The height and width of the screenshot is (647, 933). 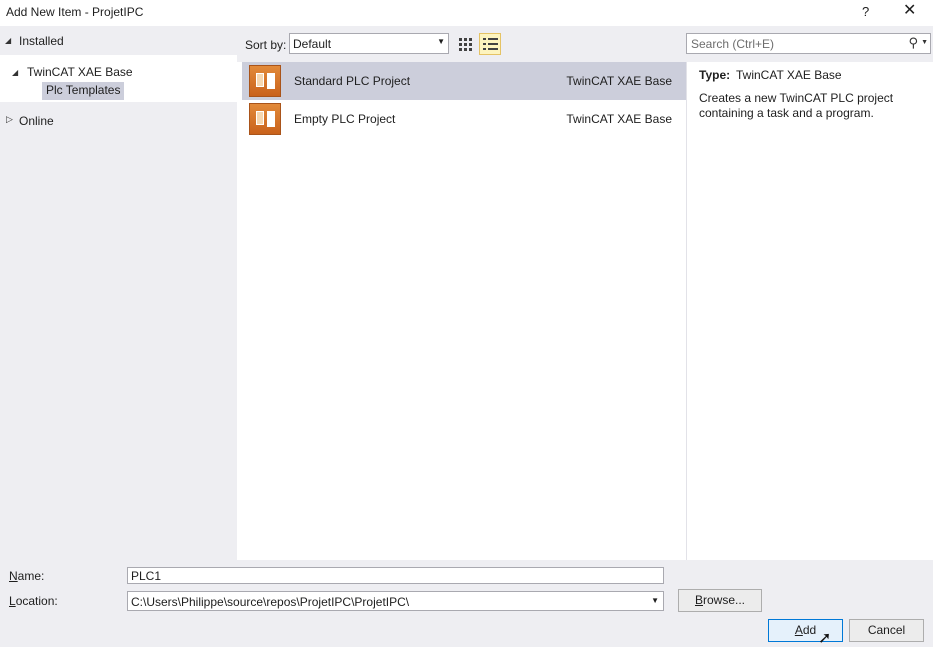 What do you see at coordinates (464, 119) in the screenshot?
I see `template-item-empty-plc: Empty PLC Project TwinCAT XAE Base` at bounding box center [464, 119].